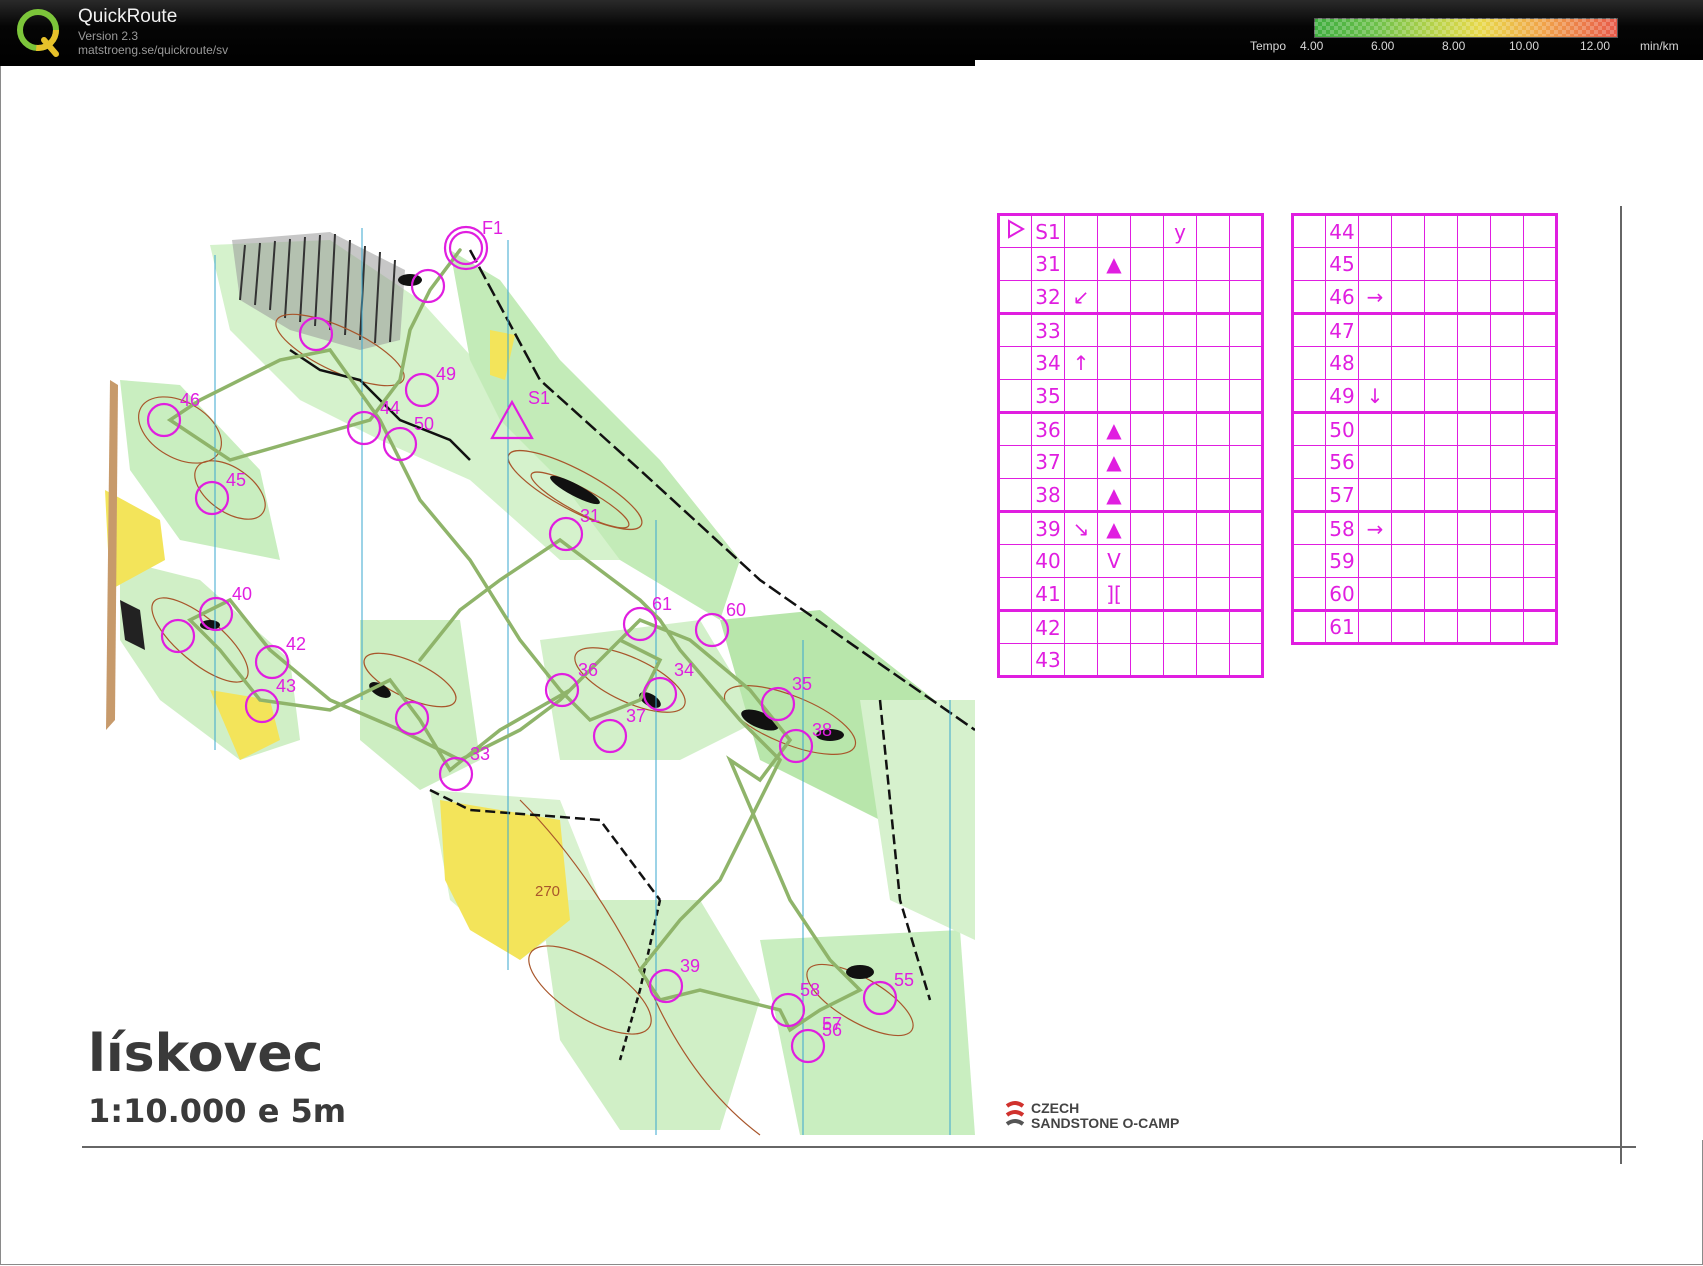 The width and height of the screenshot is (1703, 1266). I want to click on control-code: 48, so click(1342, 363).